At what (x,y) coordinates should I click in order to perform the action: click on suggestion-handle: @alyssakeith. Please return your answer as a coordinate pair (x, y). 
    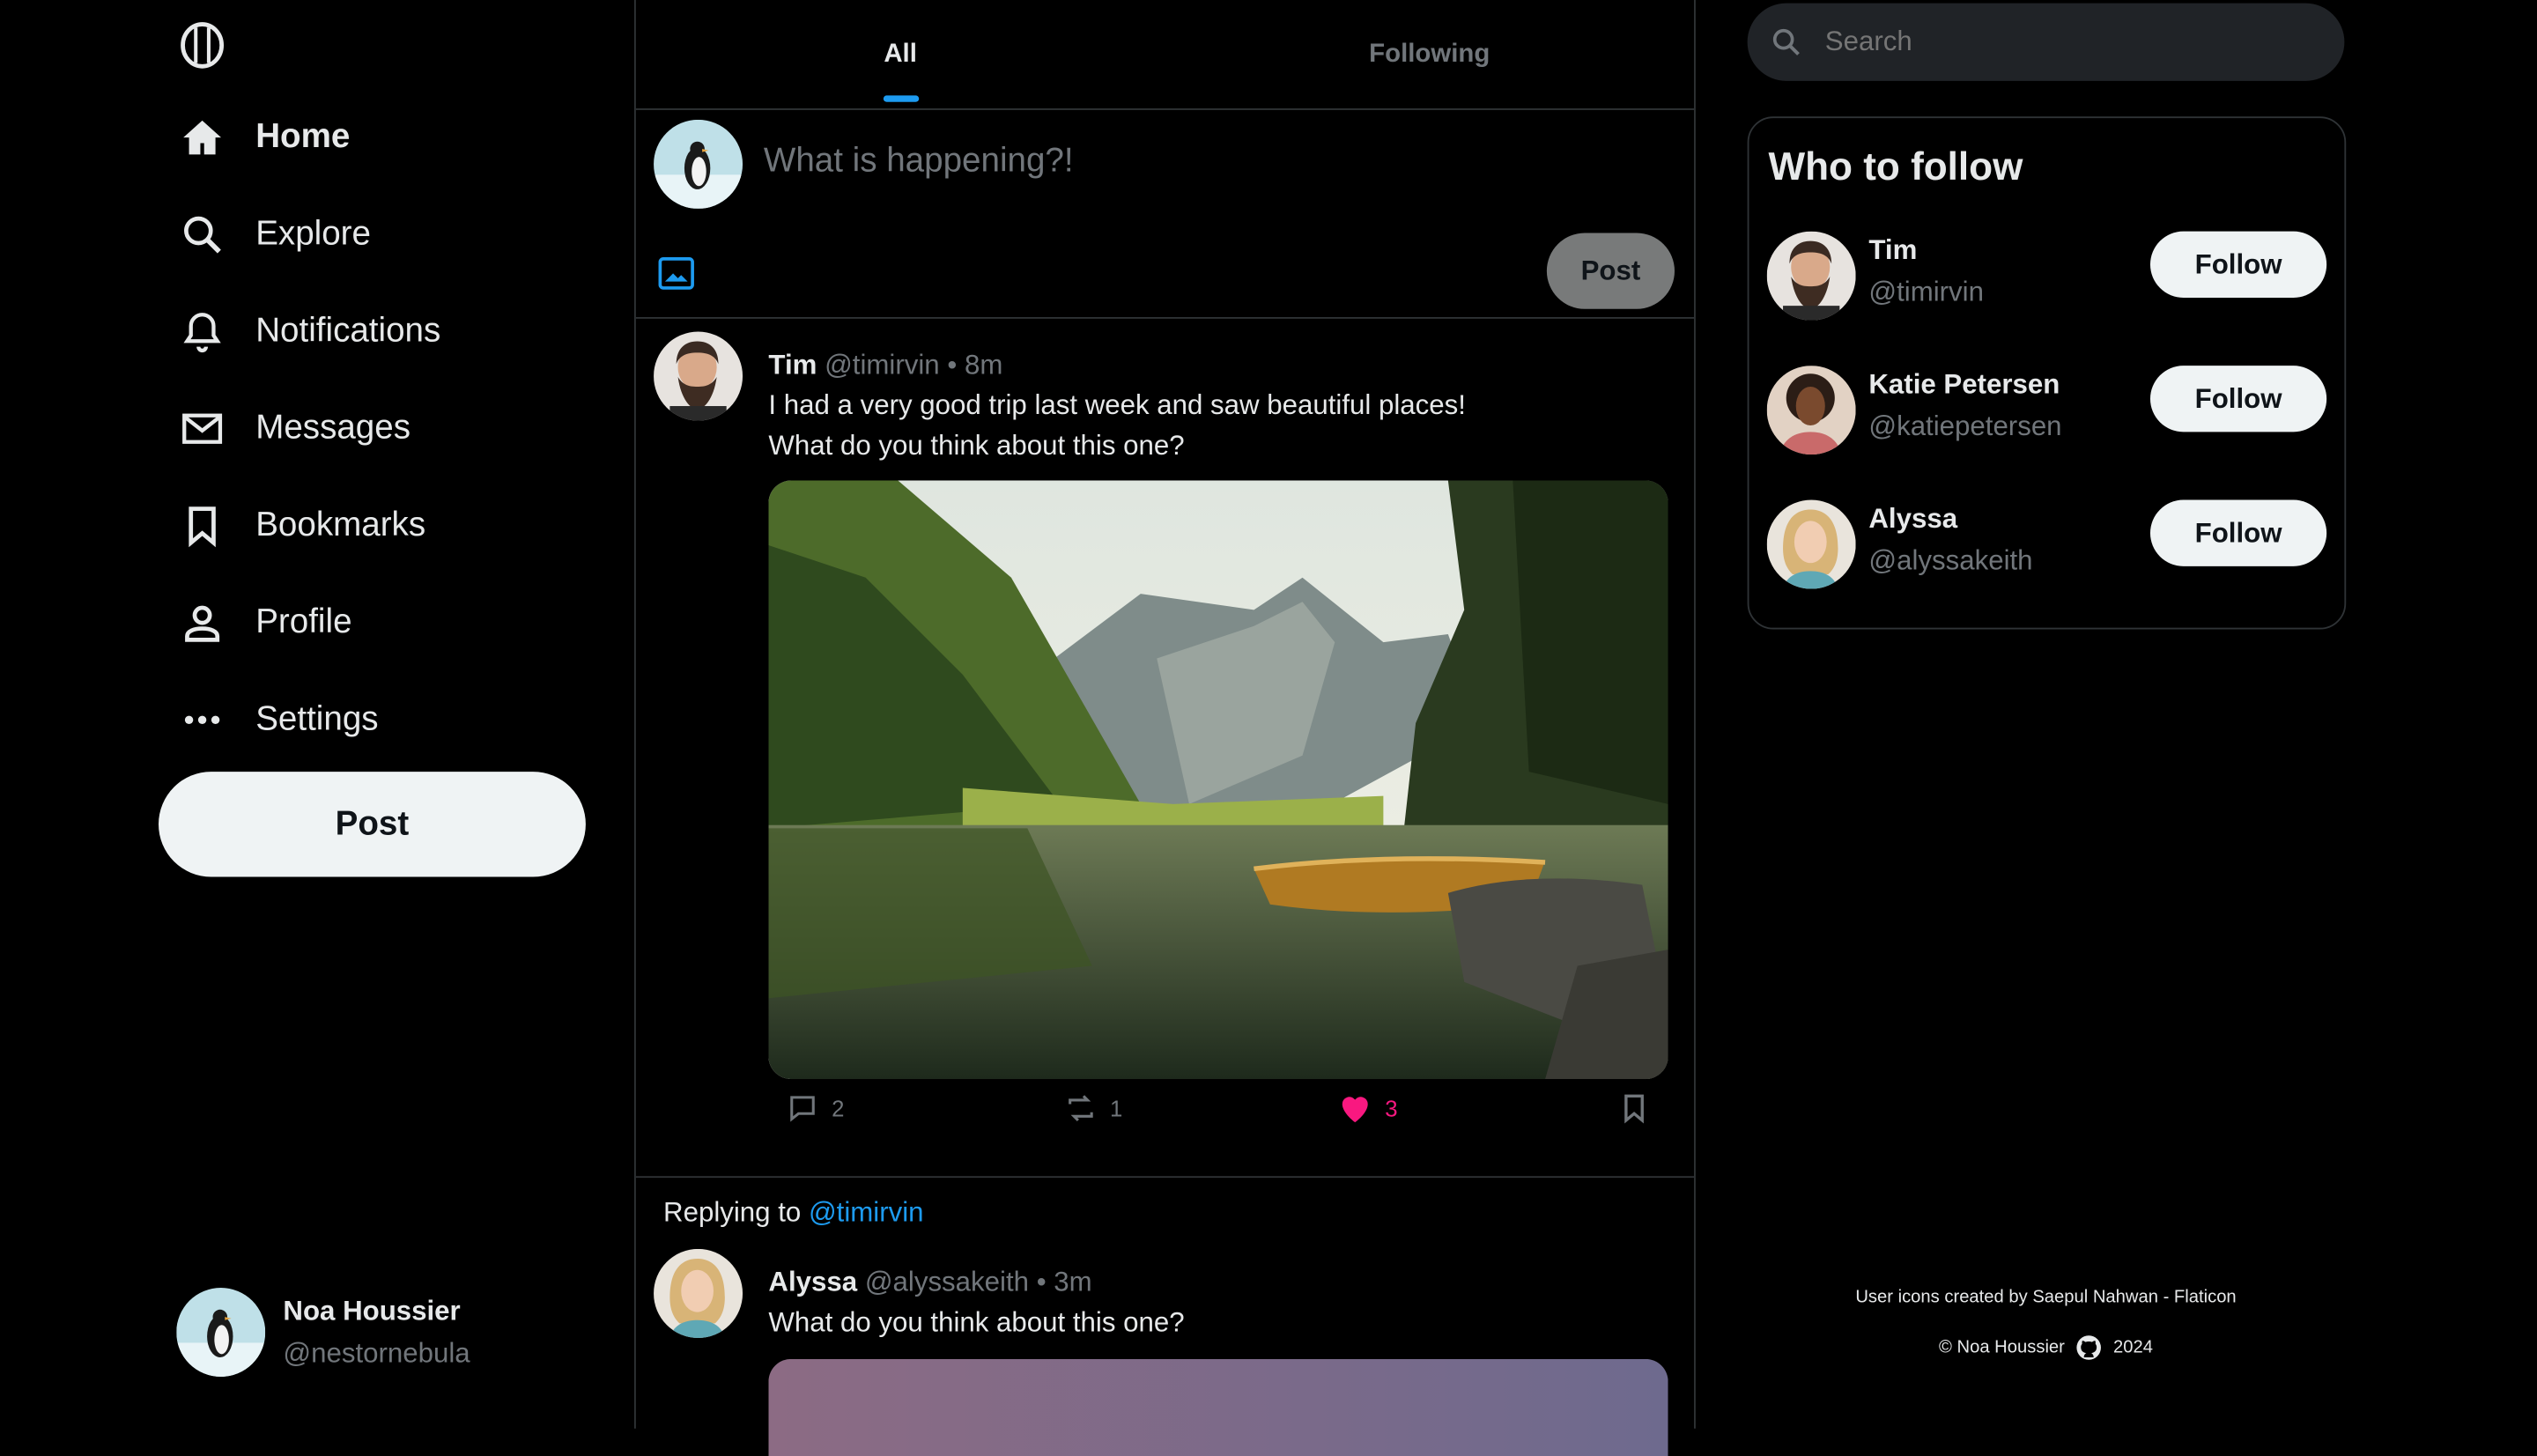
    Looking at the image, I should click on (1950, 560).